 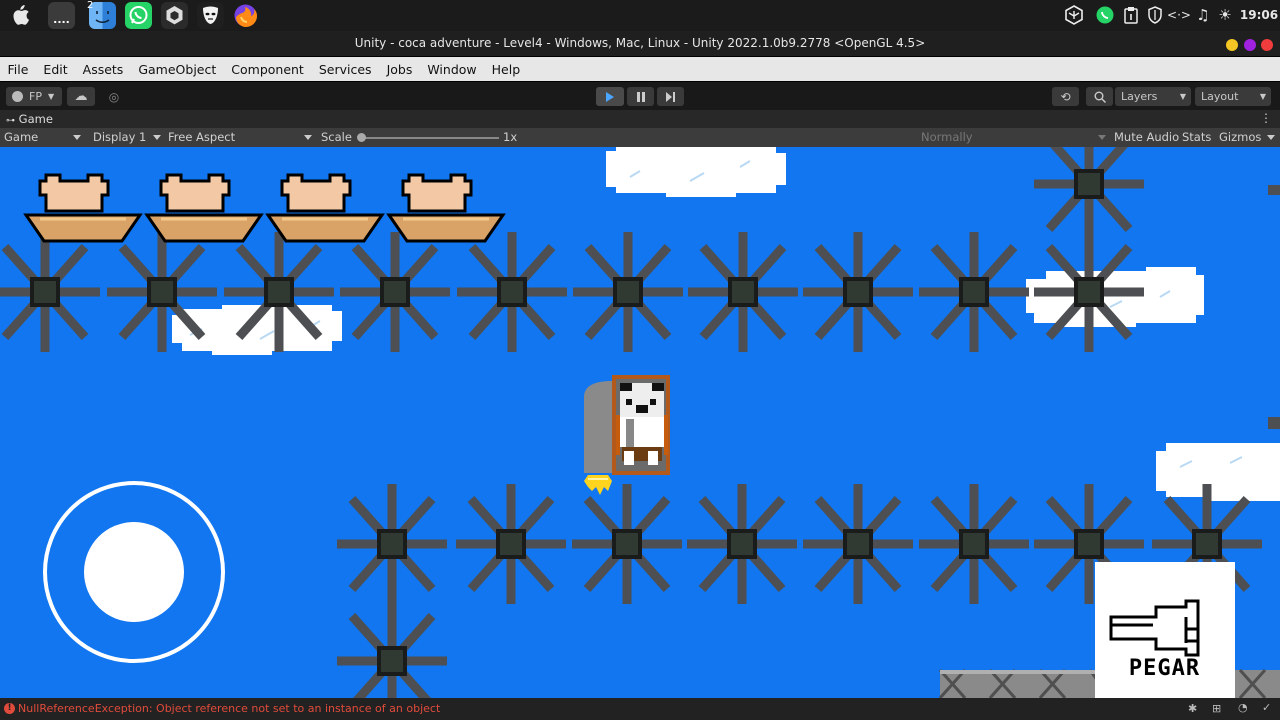 I want to click on account-icon, so click(x=17, y=96).